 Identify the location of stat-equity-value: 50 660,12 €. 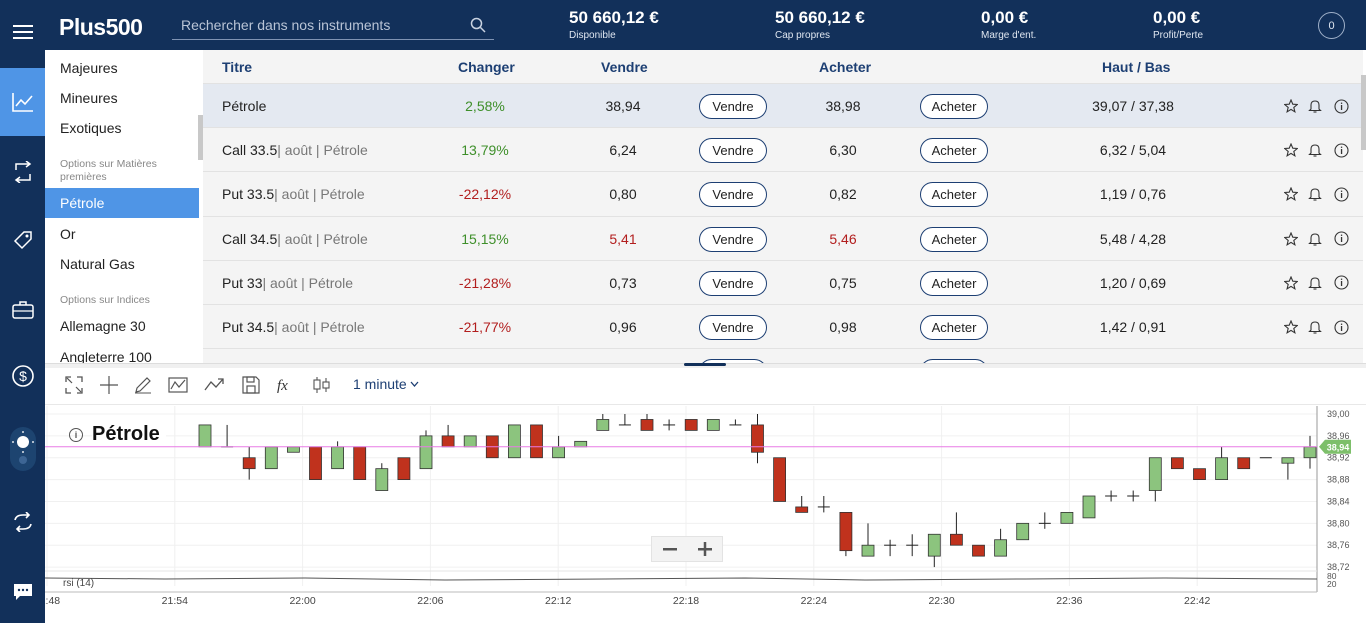
(820, 17).